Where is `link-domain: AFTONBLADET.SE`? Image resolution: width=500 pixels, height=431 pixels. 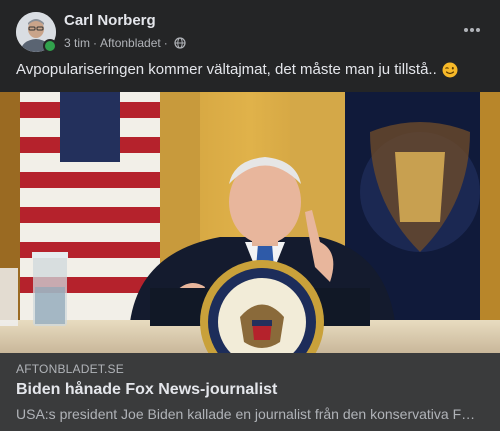
link-domain: AFTONBLADET.SE is located at coordinates (70, 369).